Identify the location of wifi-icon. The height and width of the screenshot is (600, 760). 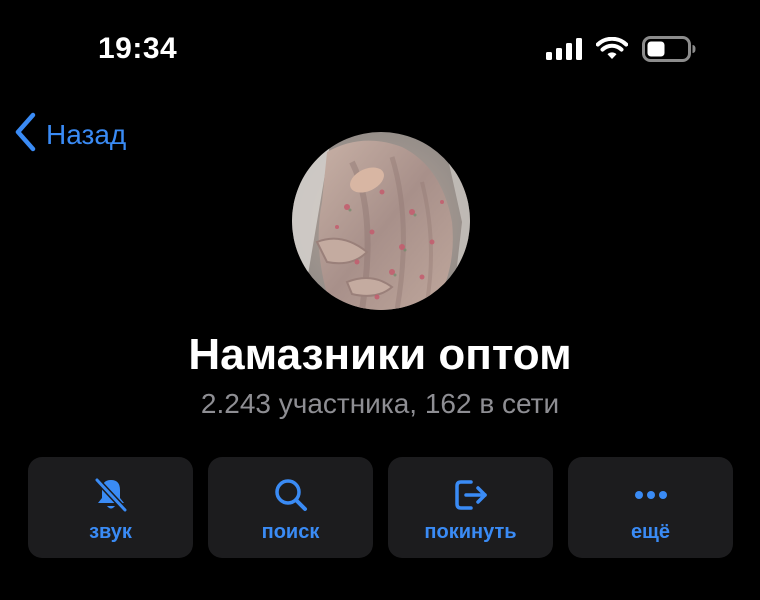
(612, 49).